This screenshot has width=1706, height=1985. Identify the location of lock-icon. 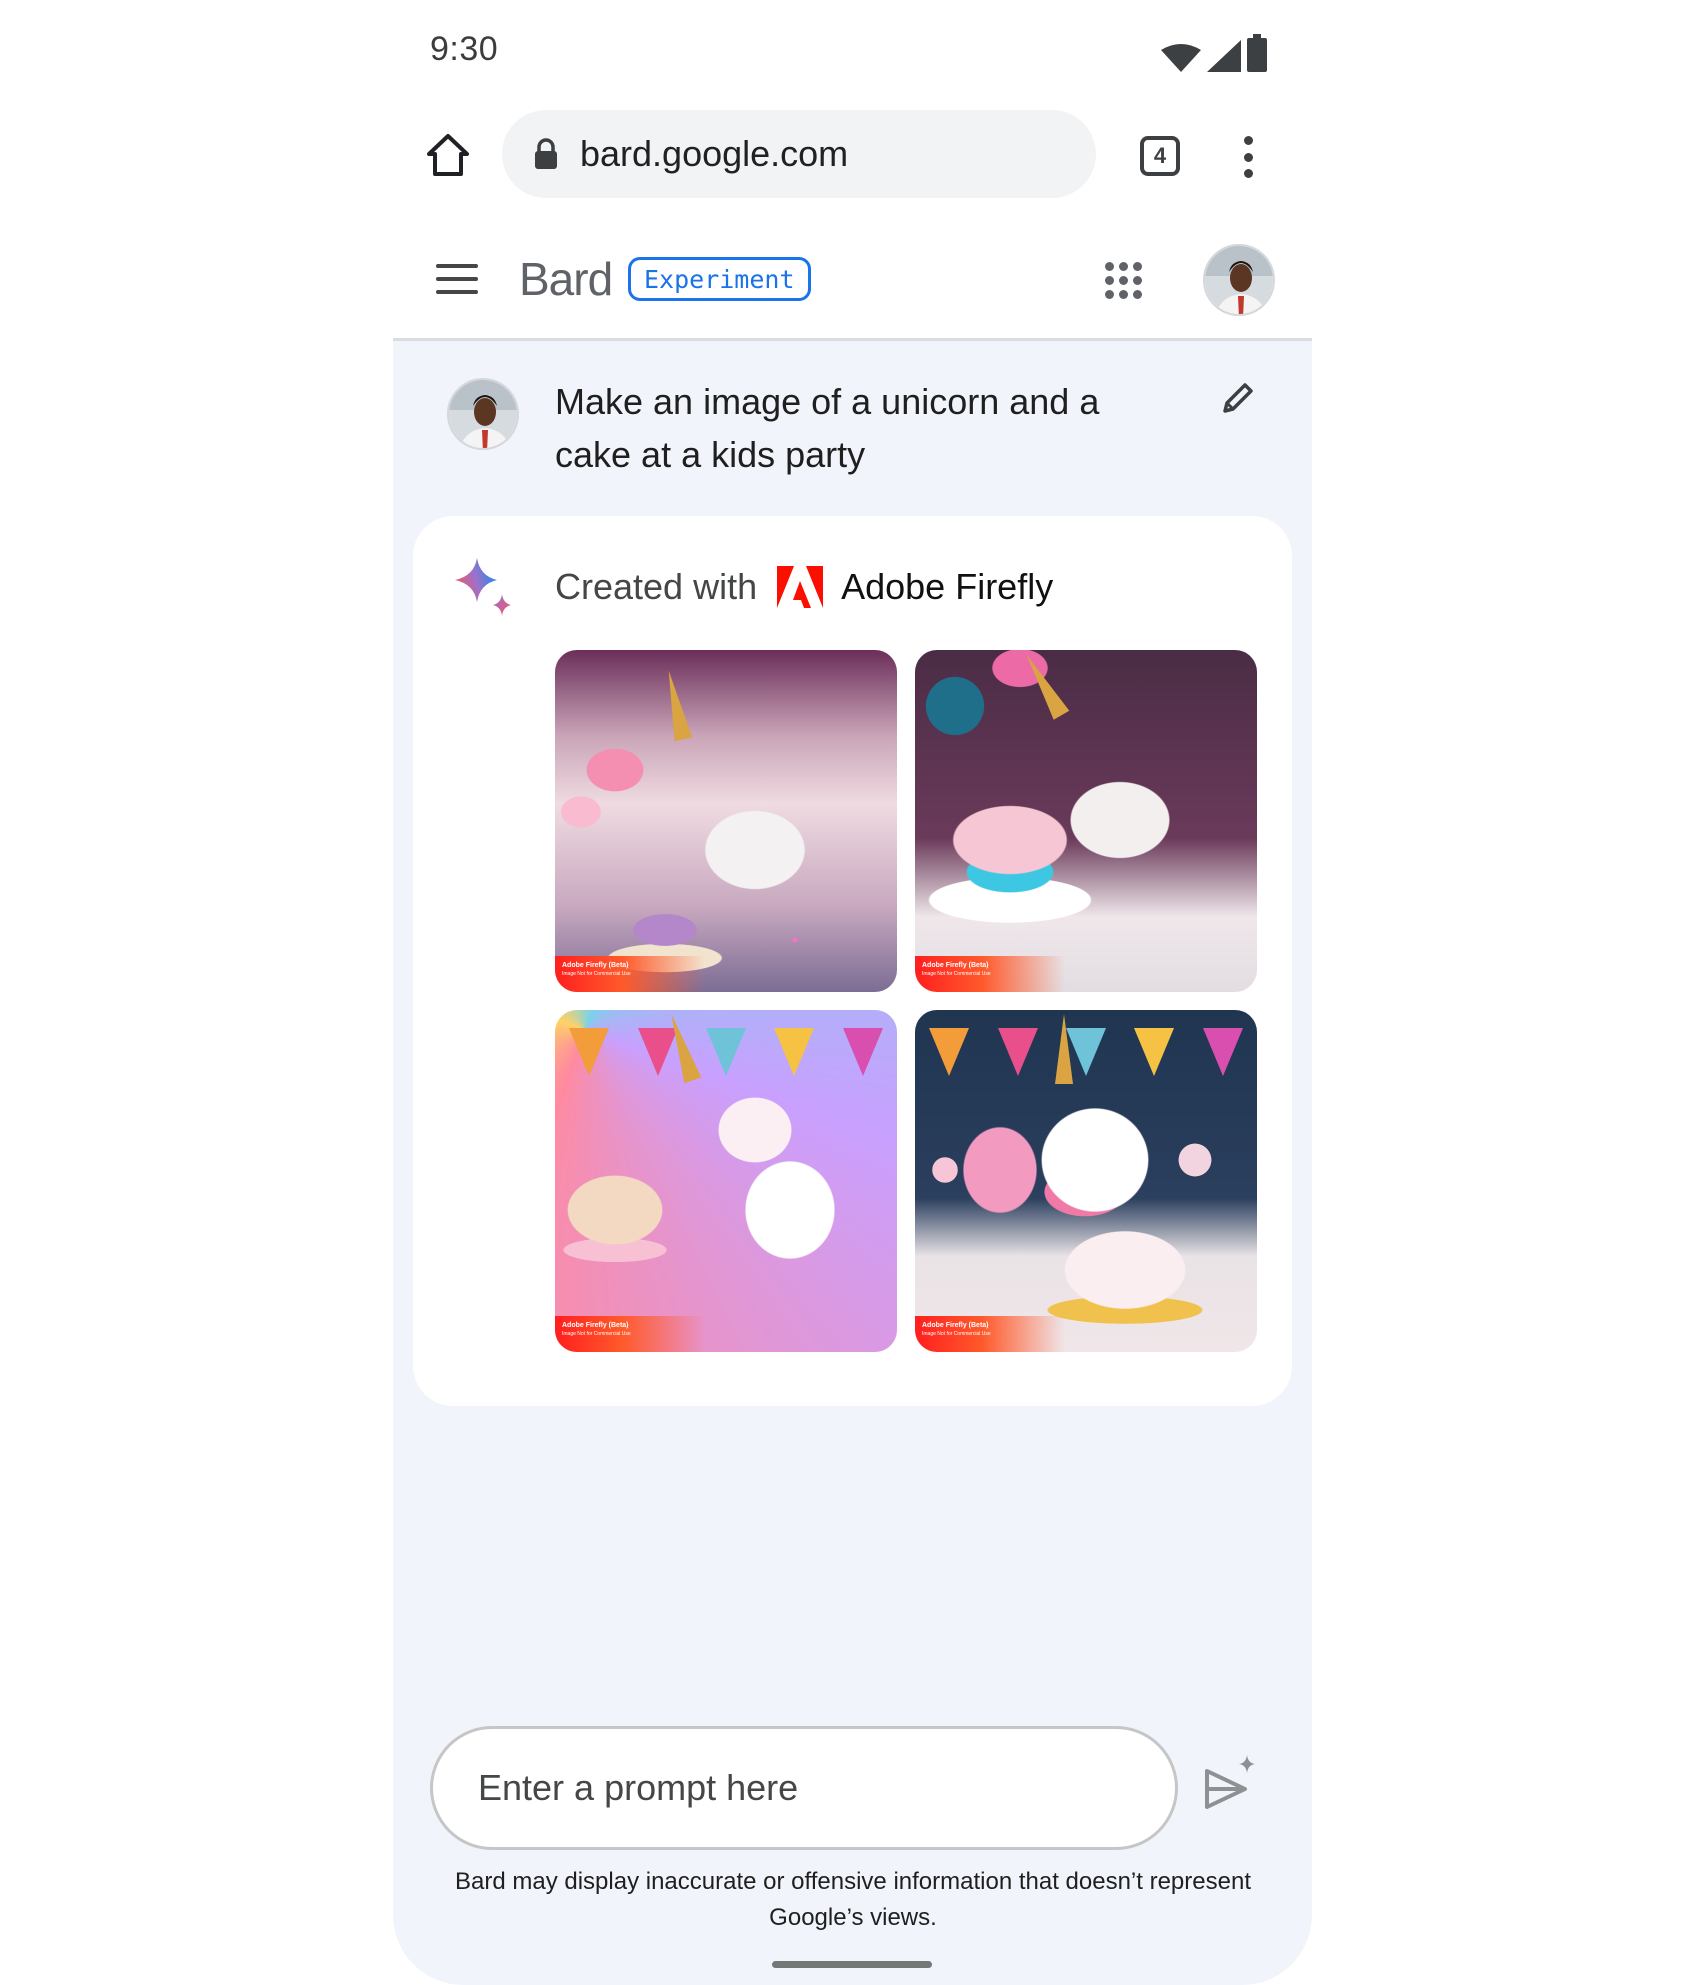
(546, 153).